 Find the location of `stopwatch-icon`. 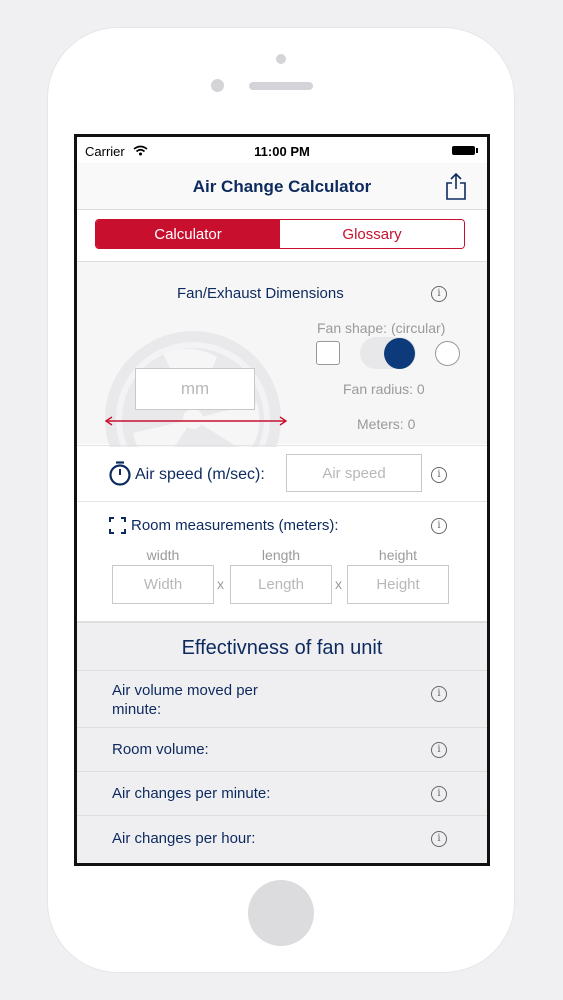

stopwatch-icon is located at coordinates (120, 473).